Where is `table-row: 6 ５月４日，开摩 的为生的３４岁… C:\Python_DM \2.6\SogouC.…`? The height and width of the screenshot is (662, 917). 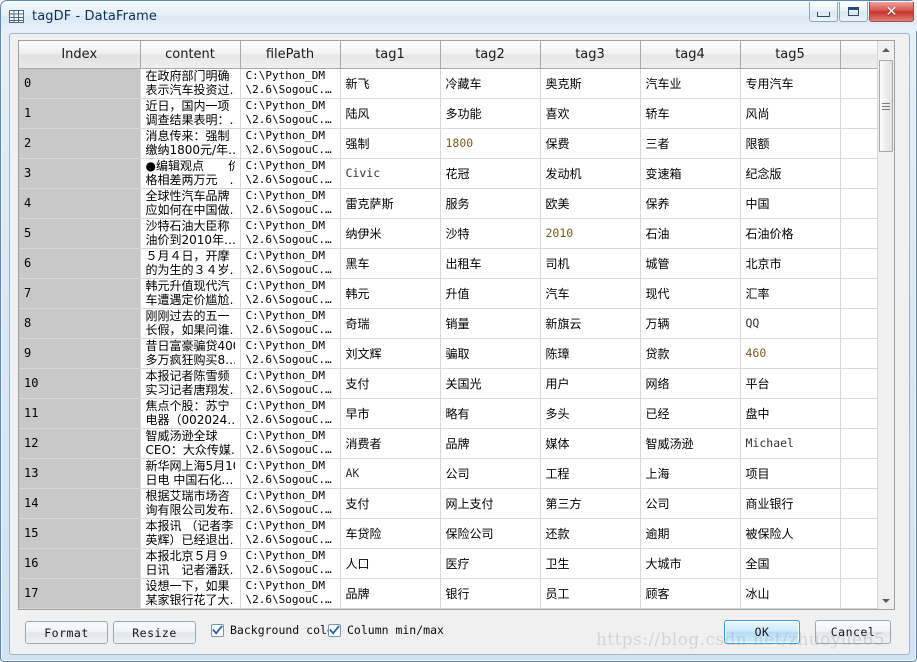
table-row: 6 ５月４日，开摩 的为生的３４岁… C:\Python_DM \2.6\SogouC.… is located at coordinates (449, 263).